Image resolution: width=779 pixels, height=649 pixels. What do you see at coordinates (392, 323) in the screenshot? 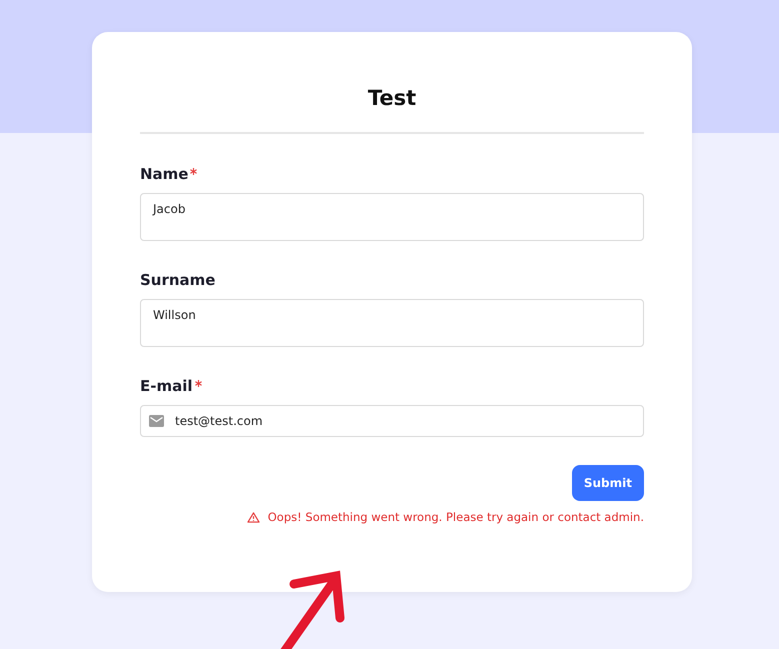
I see `input-field: Willson` at bounding box center [392, 323].